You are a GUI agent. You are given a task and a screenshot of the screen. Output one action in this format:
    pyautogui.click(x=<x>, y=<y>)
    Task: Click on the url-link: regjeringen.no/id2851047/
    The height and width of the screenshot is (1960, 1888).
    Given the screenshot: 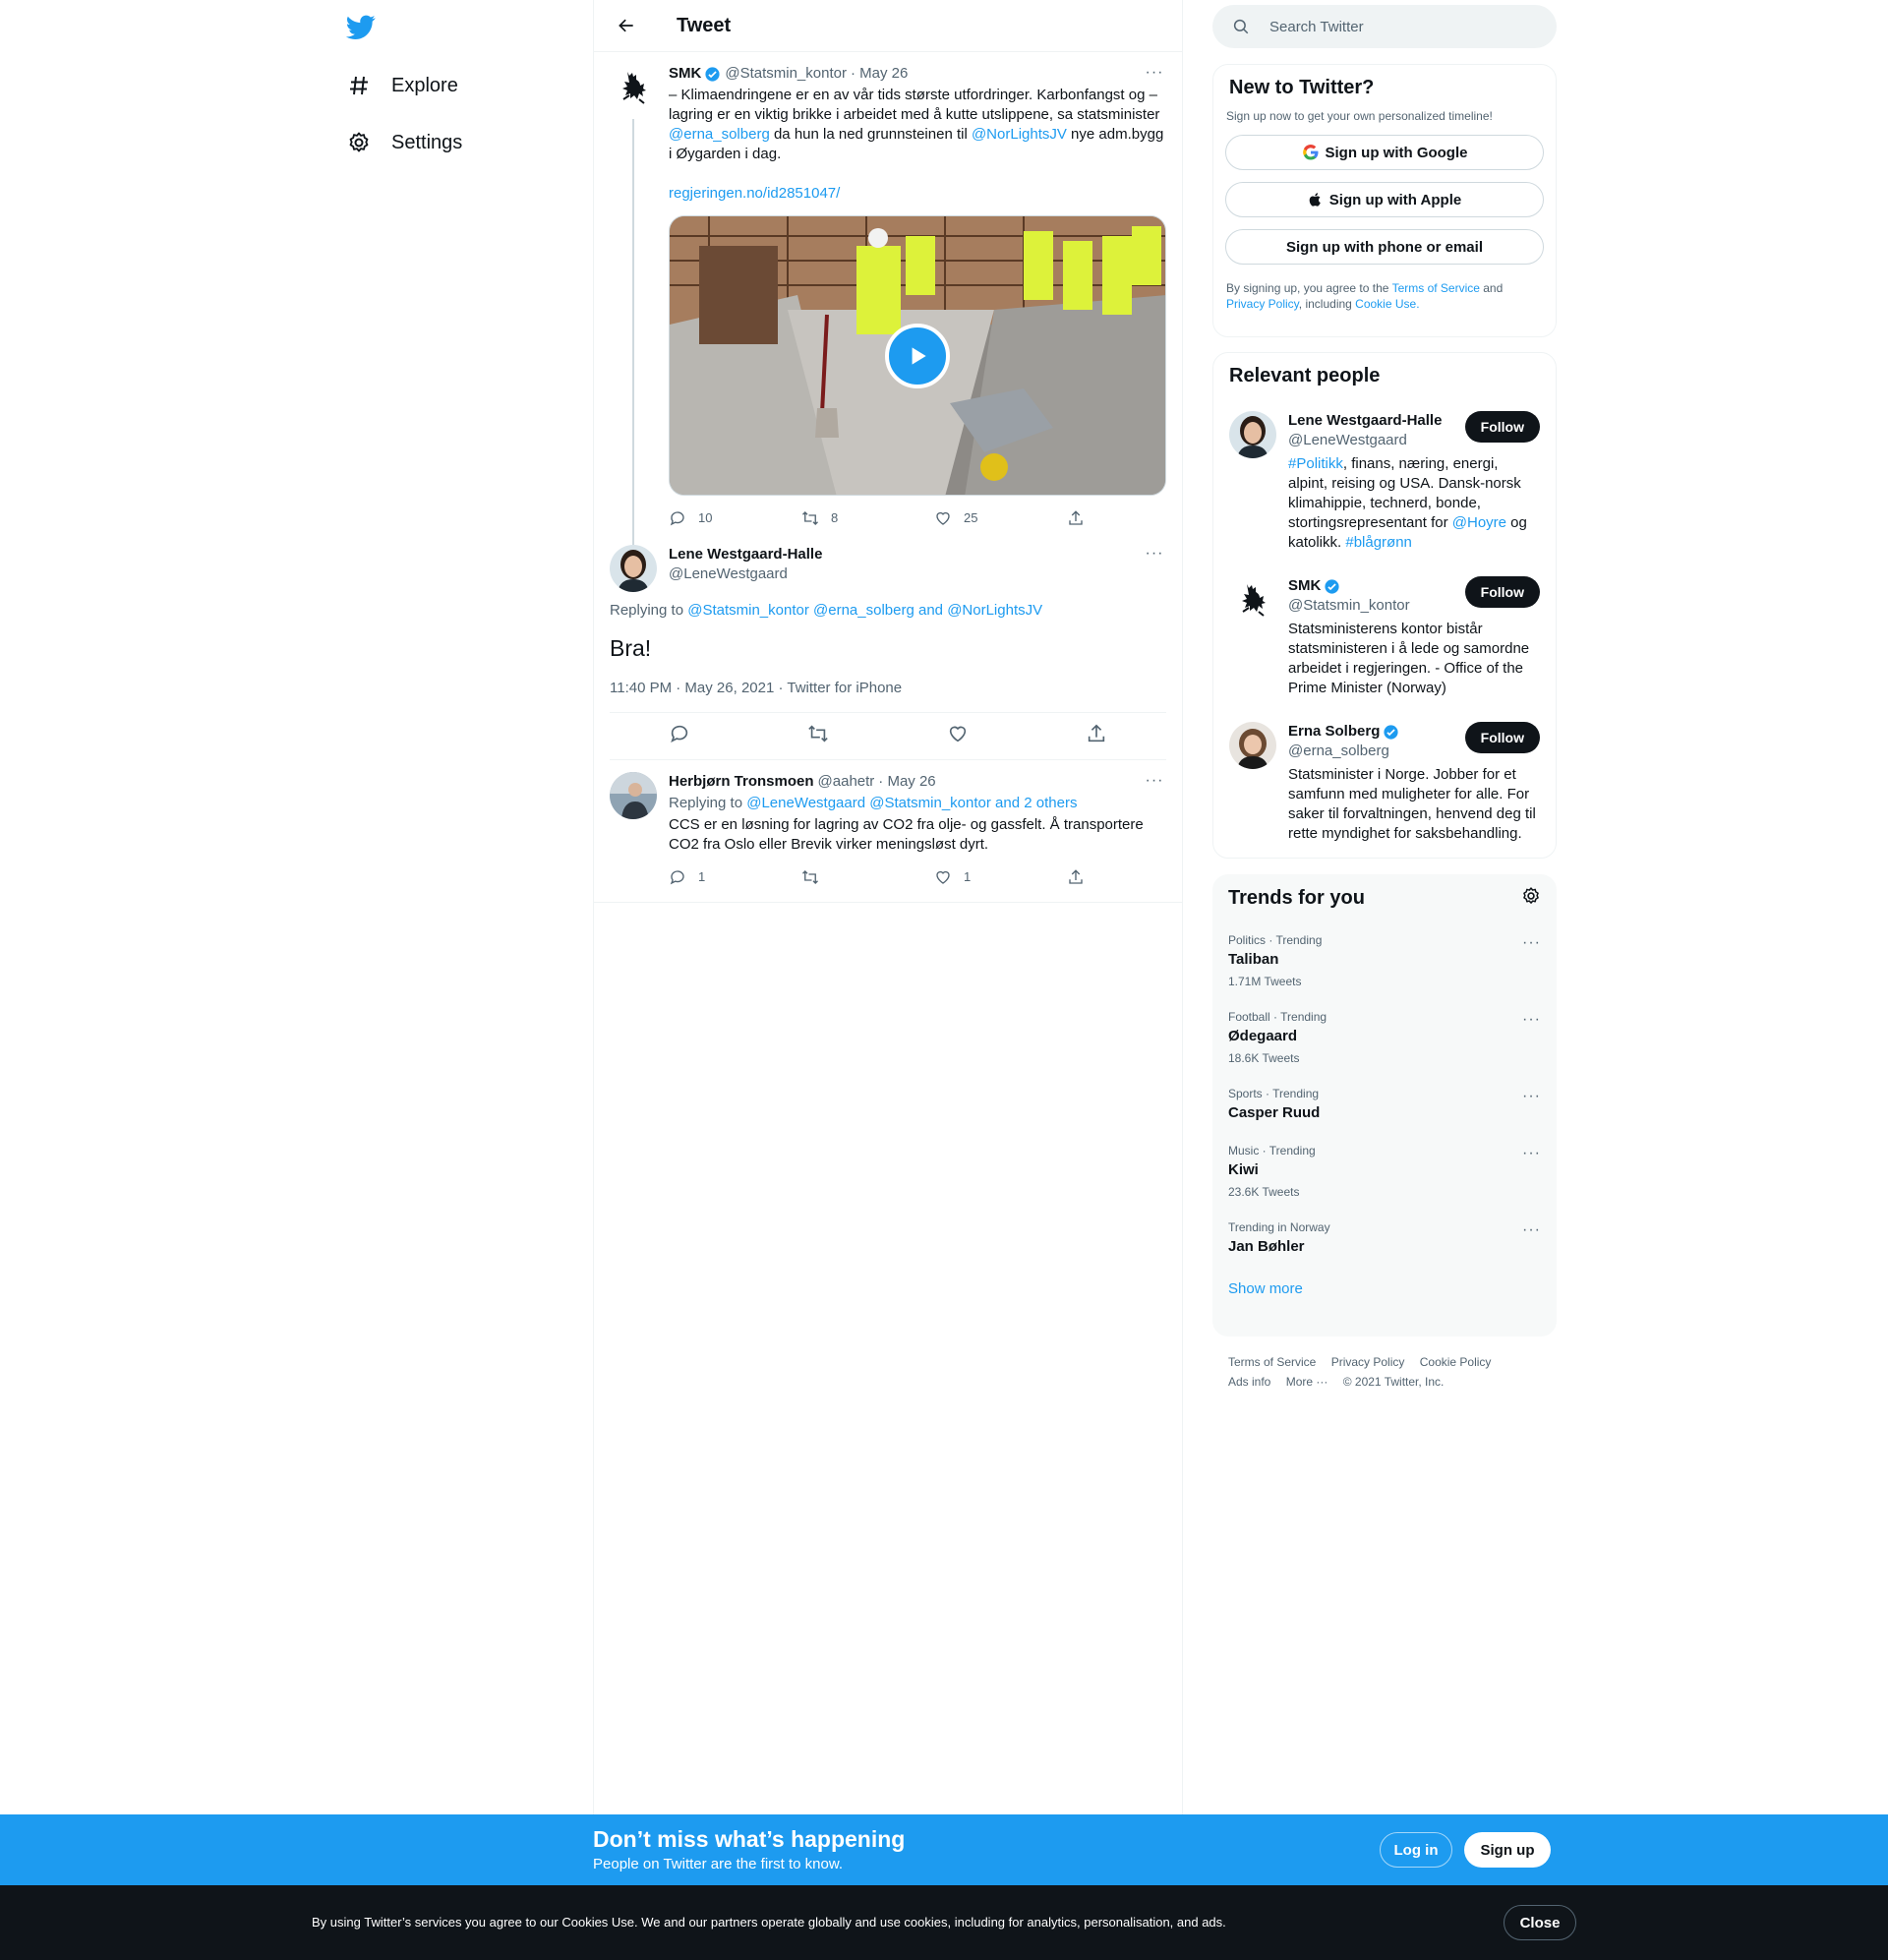 What is the action you would take?
    pyautogui.click(x=754, y=193)
    